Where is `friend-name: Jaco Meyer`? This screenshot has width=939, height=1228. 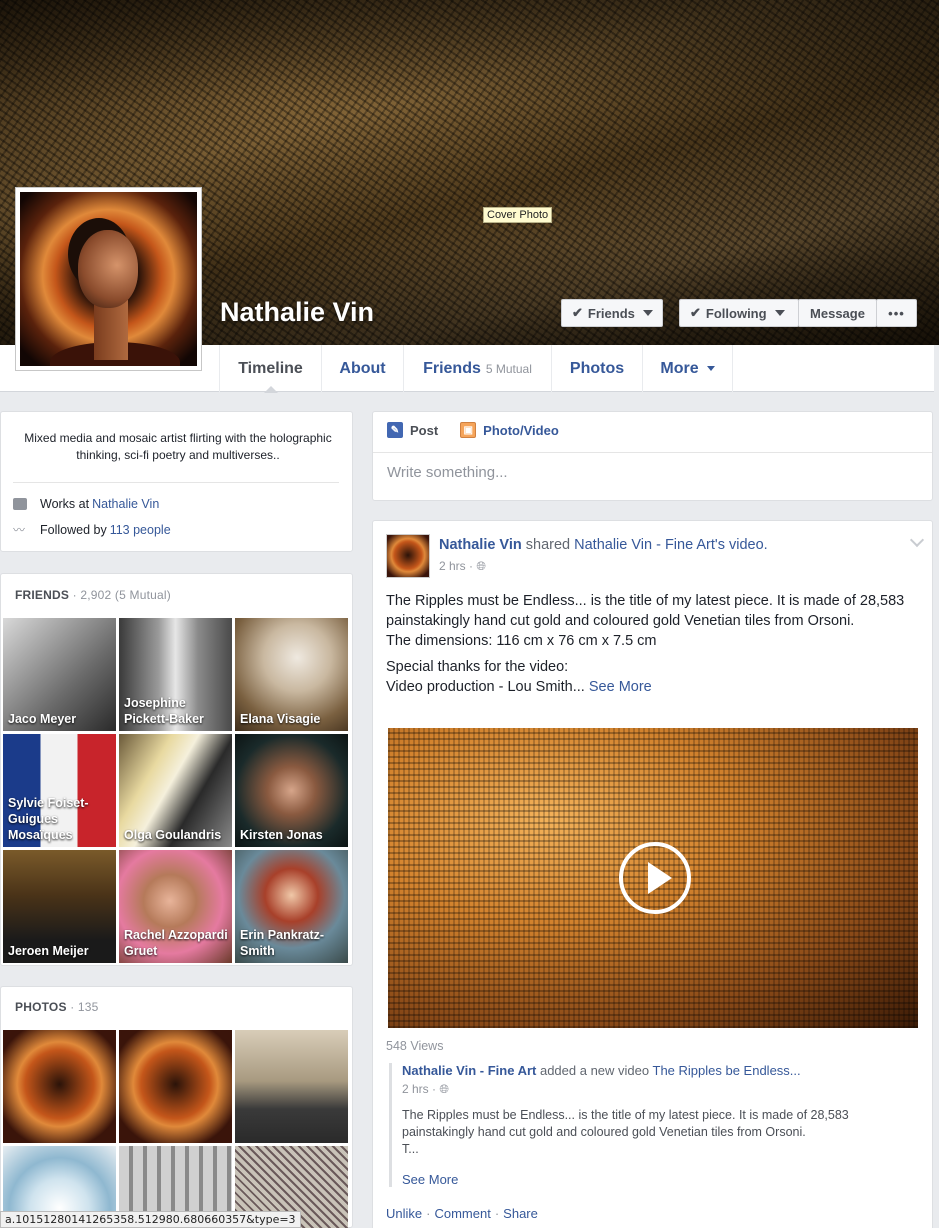
friend-name: Jaco Meyer is located at coordinates (42, 719).